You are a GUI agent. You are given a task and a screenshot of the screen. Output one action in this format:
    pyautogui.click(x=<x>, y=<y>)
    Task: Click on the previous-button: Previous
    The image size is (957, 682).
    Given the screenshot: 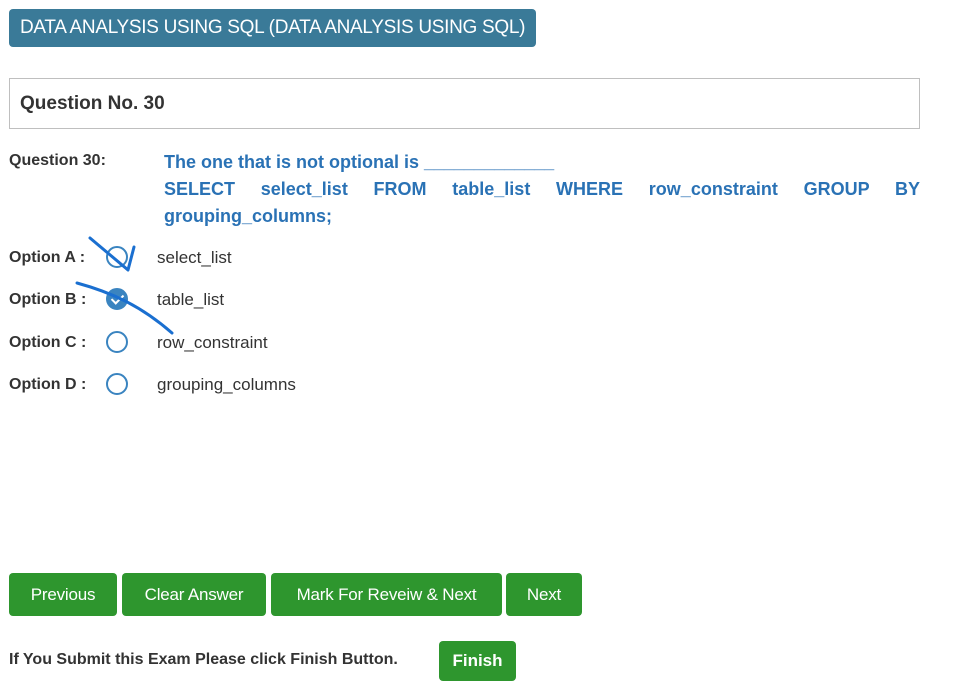 What is the action you would take?
    pyautogui.click(x=63, y=594)
    